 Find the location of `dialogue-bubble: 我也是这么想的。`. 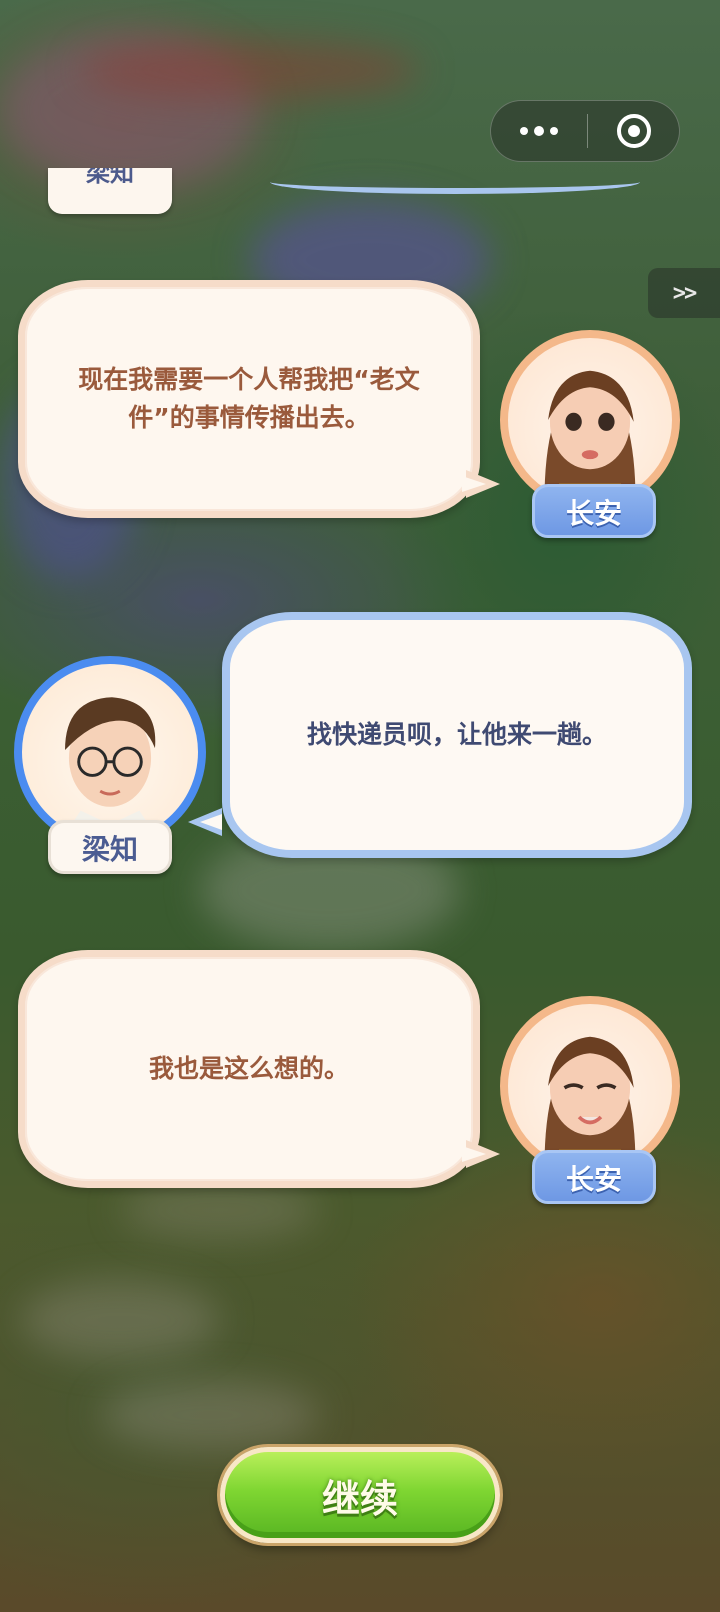

dialogue-bubble: 我也是这么想的。 is located at coordinates (249, 1069).